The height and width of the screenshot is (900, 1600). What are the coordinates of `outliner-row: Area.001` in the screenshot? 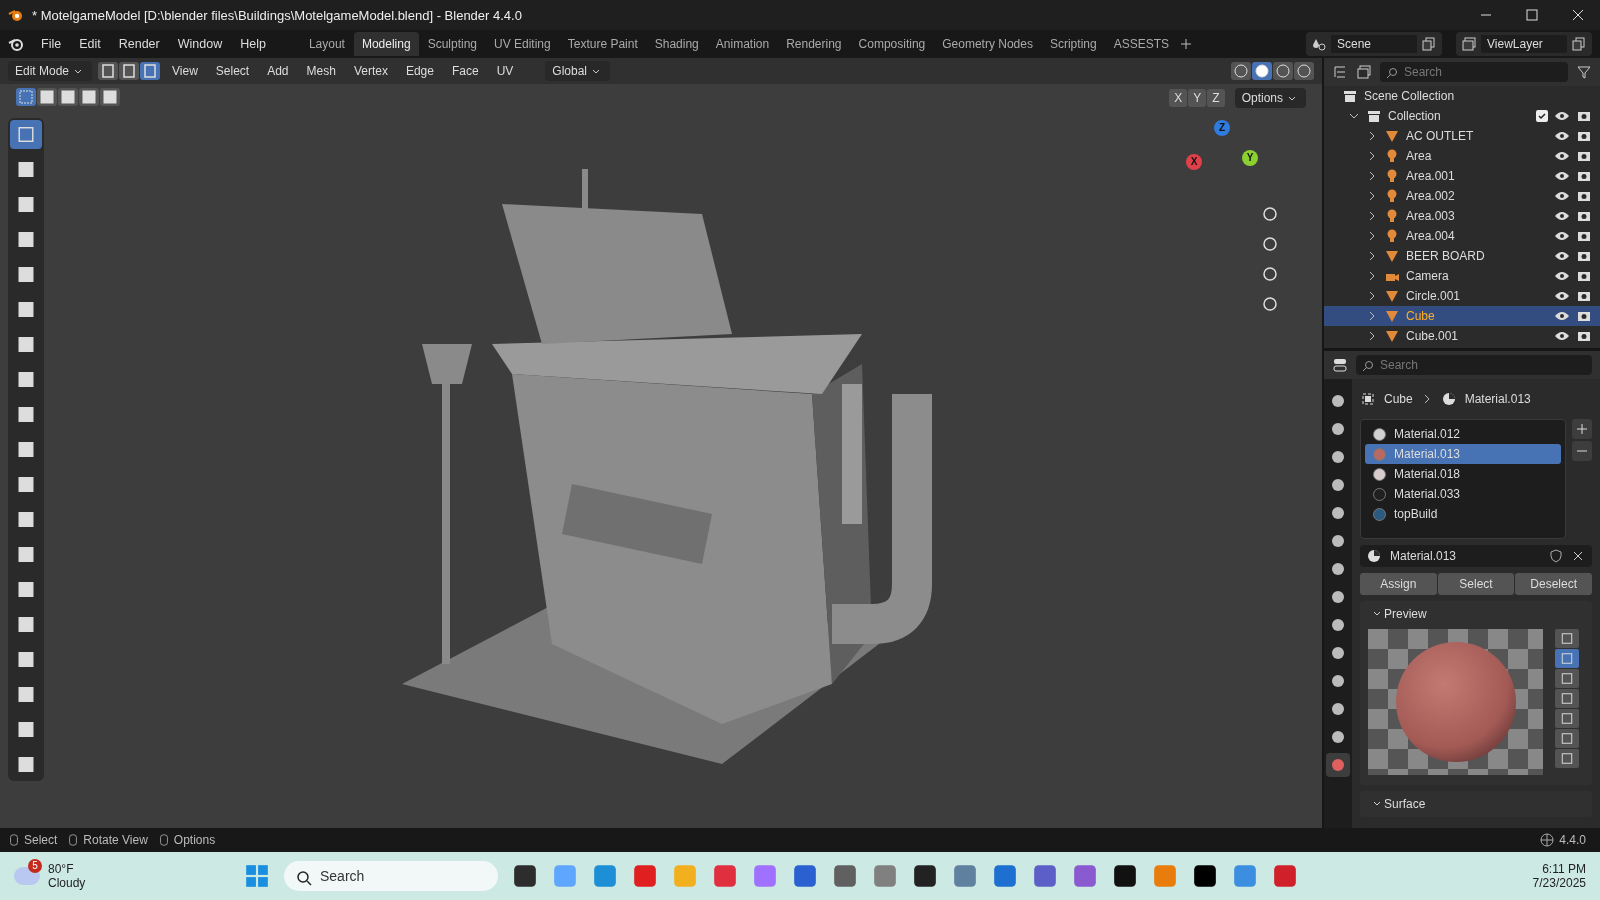 It's located at (1462, 176).